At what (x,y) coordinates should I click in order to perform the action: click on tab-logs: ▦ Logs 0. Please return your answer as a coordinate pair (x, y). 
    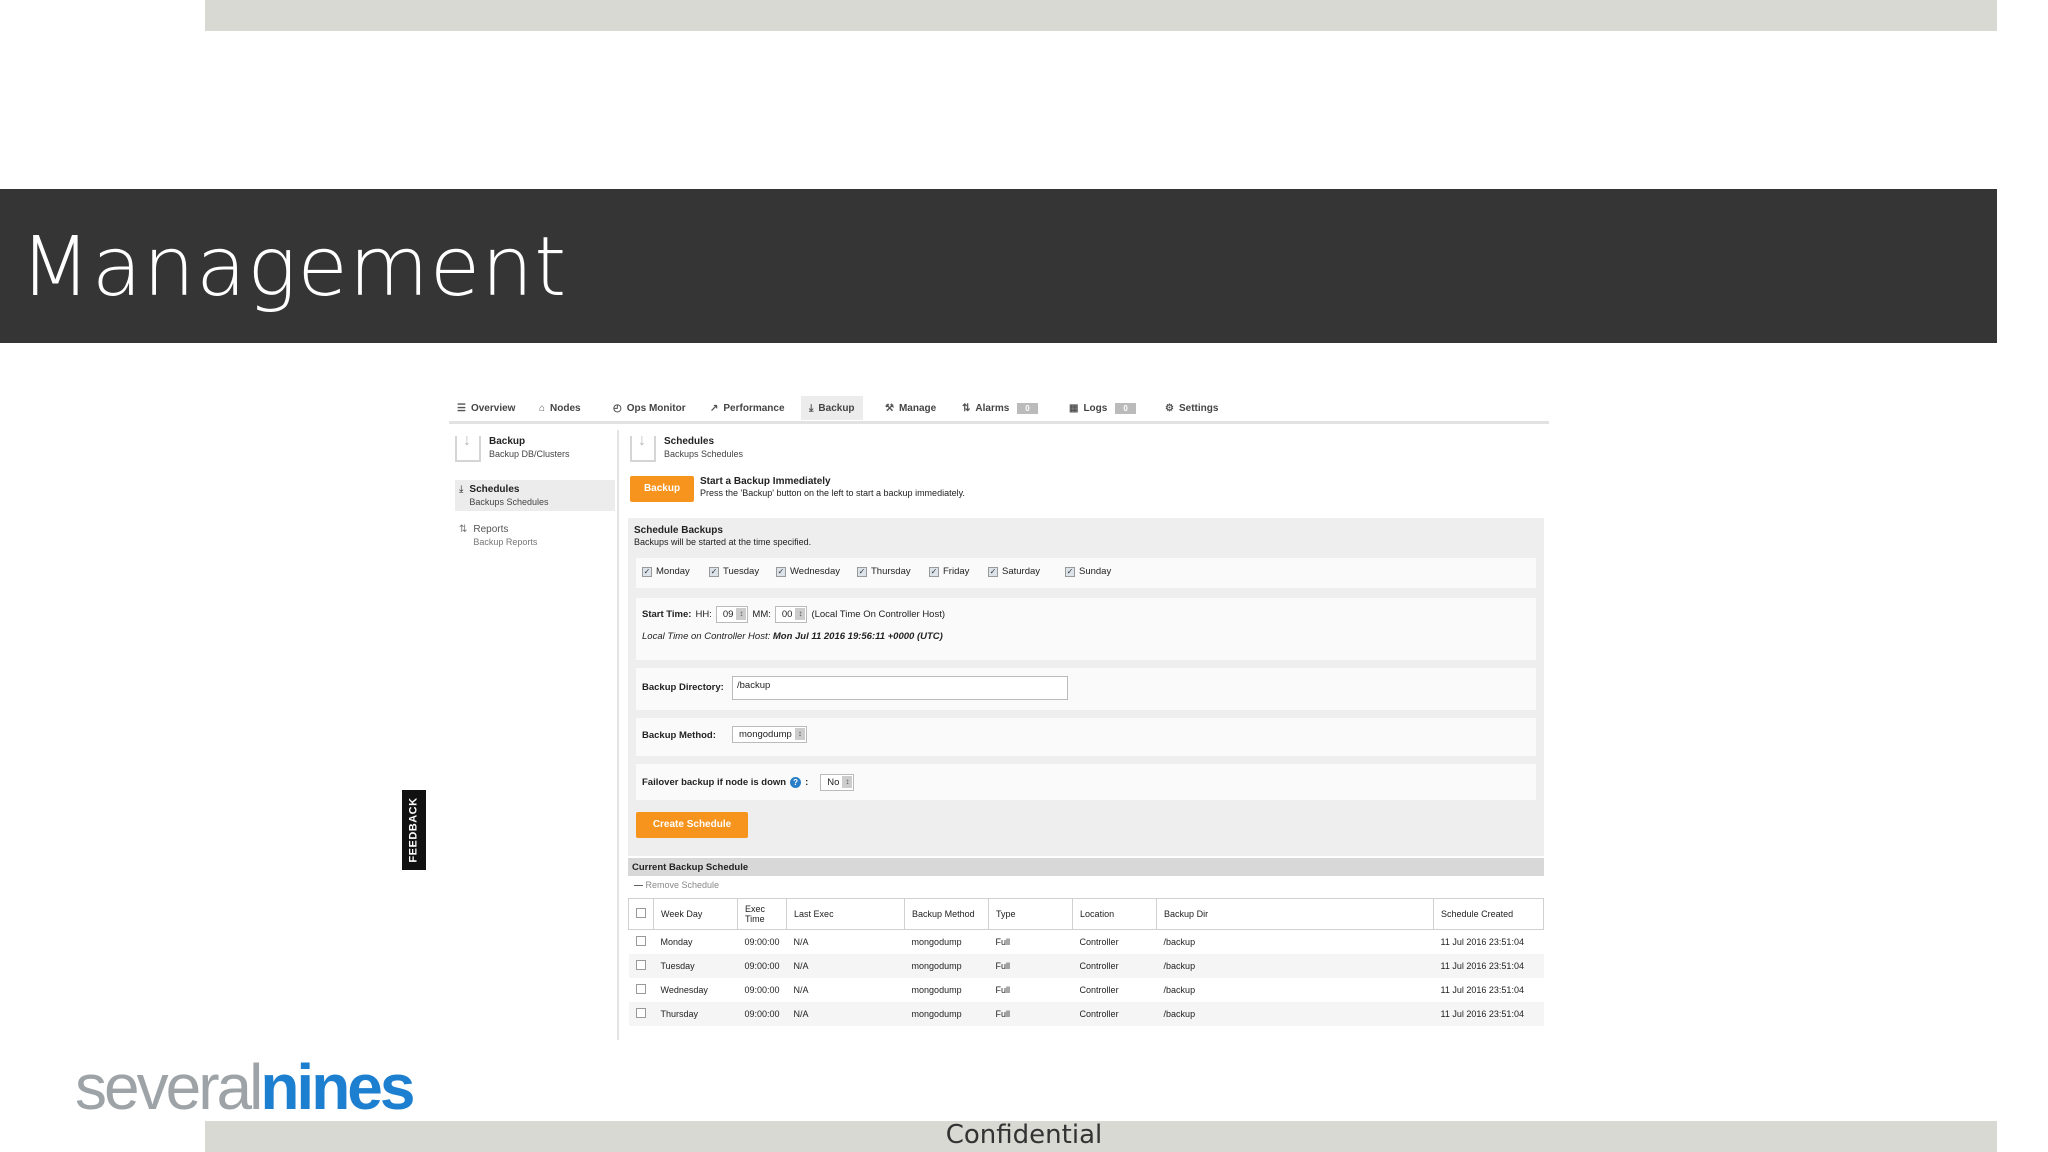
    Looking at the image, I should click on (1102, 408).